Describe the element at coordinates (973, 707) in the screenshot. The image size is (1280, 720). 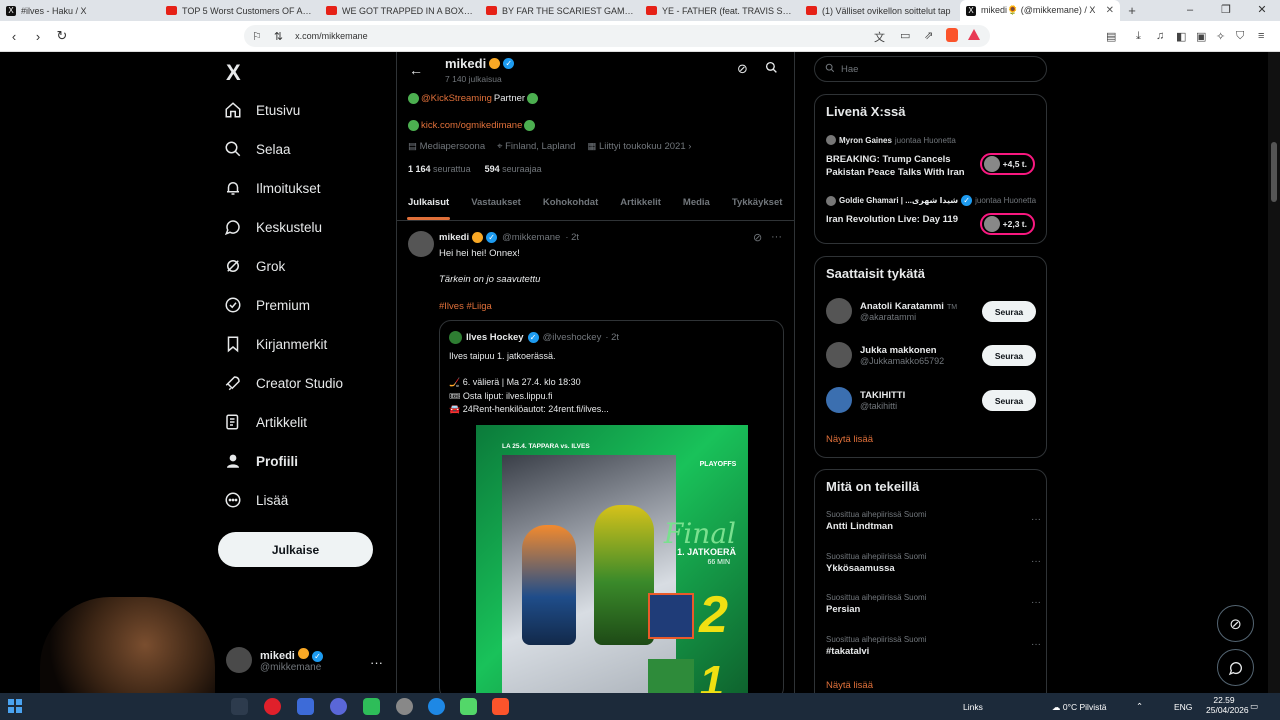
I see `links-toolbar: Links` at that location.